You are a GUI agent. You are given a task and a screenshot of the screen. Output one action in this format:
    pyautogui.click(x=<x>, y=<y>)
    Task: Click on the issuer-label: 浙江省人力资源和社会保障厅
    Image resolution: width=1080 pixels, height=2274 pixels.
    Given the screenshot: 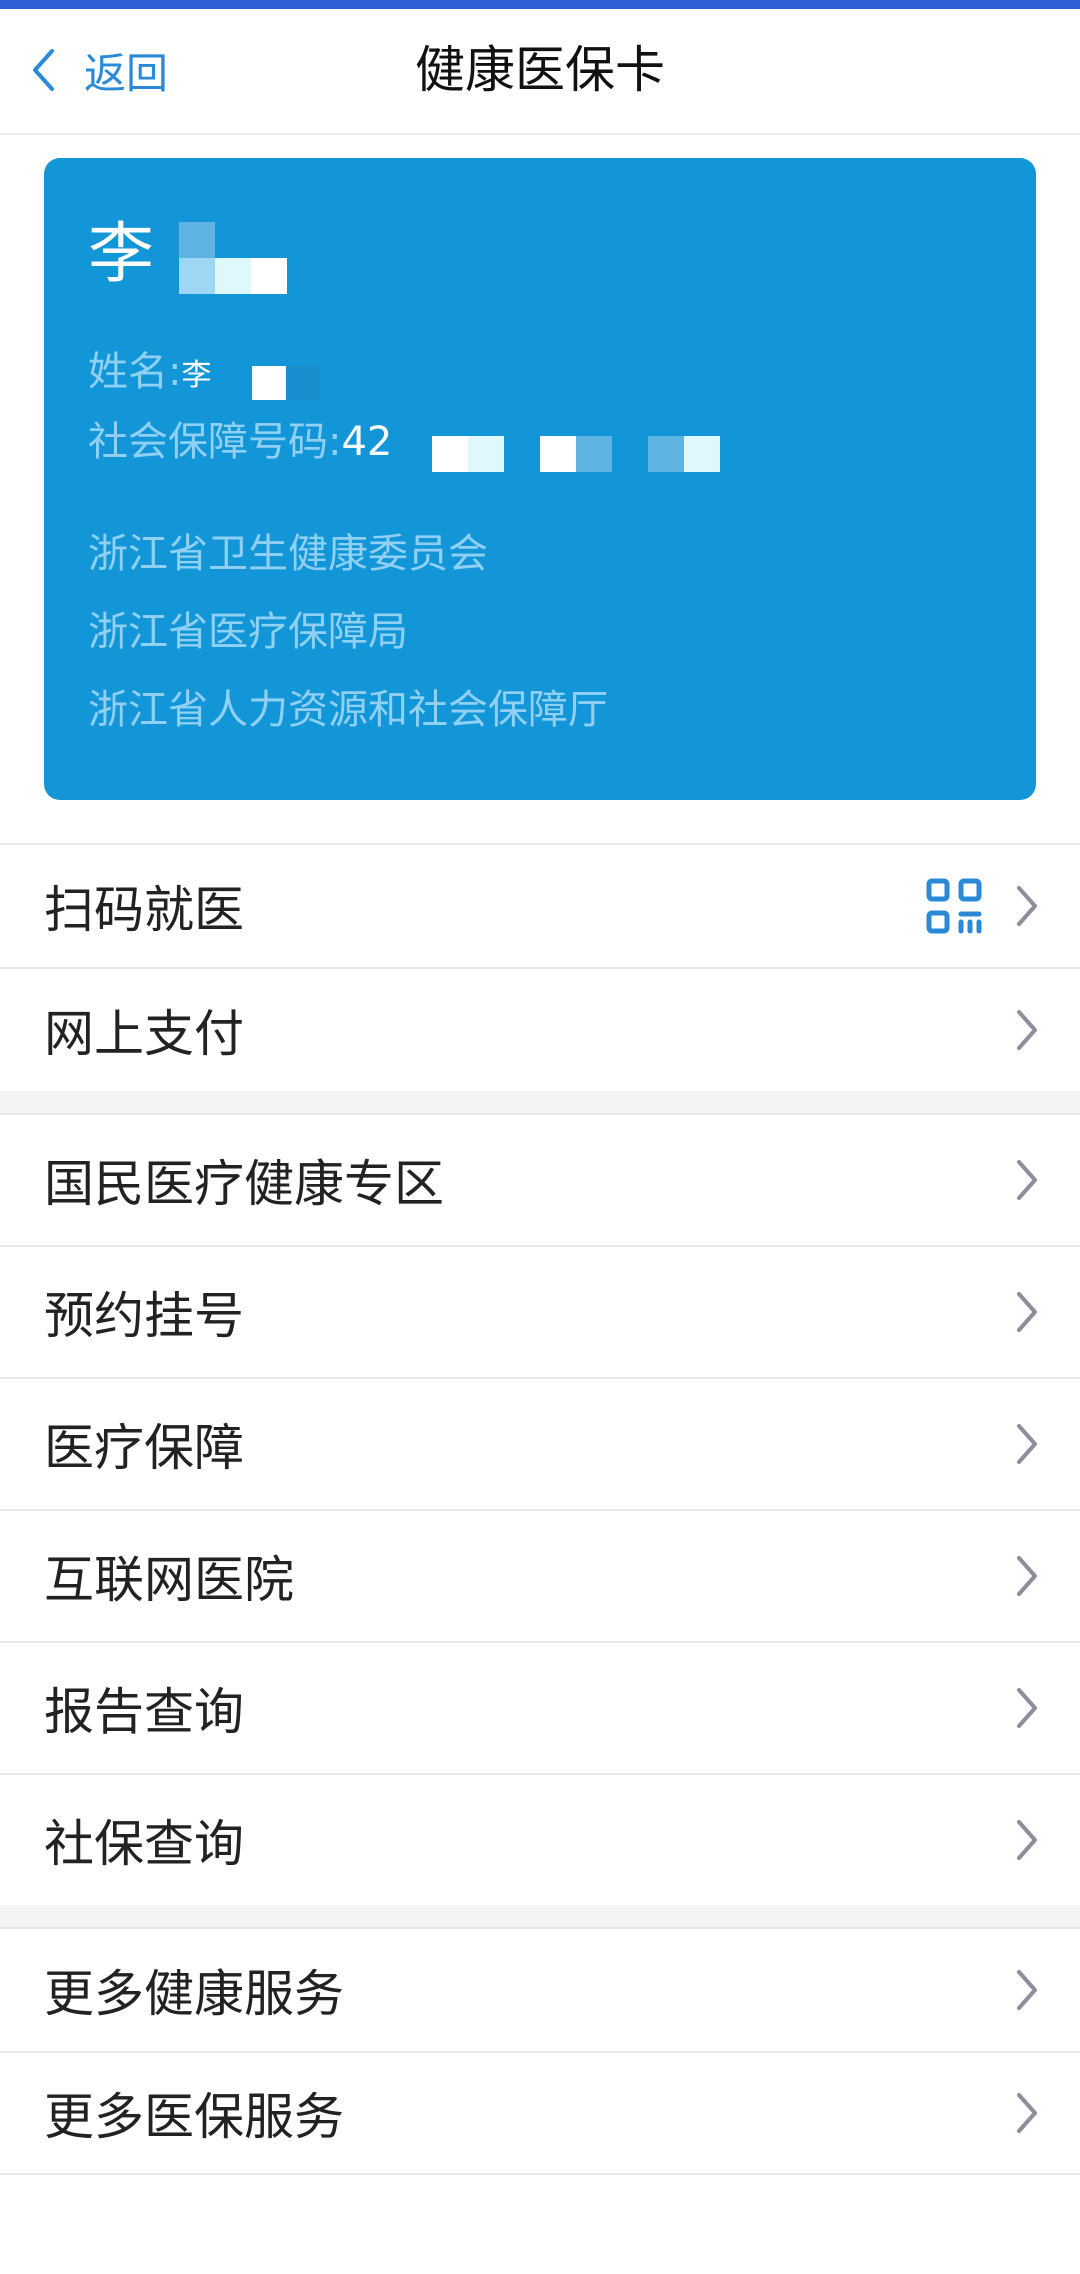 What is the action you would take?
    pyautogui.click(x=348, y=710)
    